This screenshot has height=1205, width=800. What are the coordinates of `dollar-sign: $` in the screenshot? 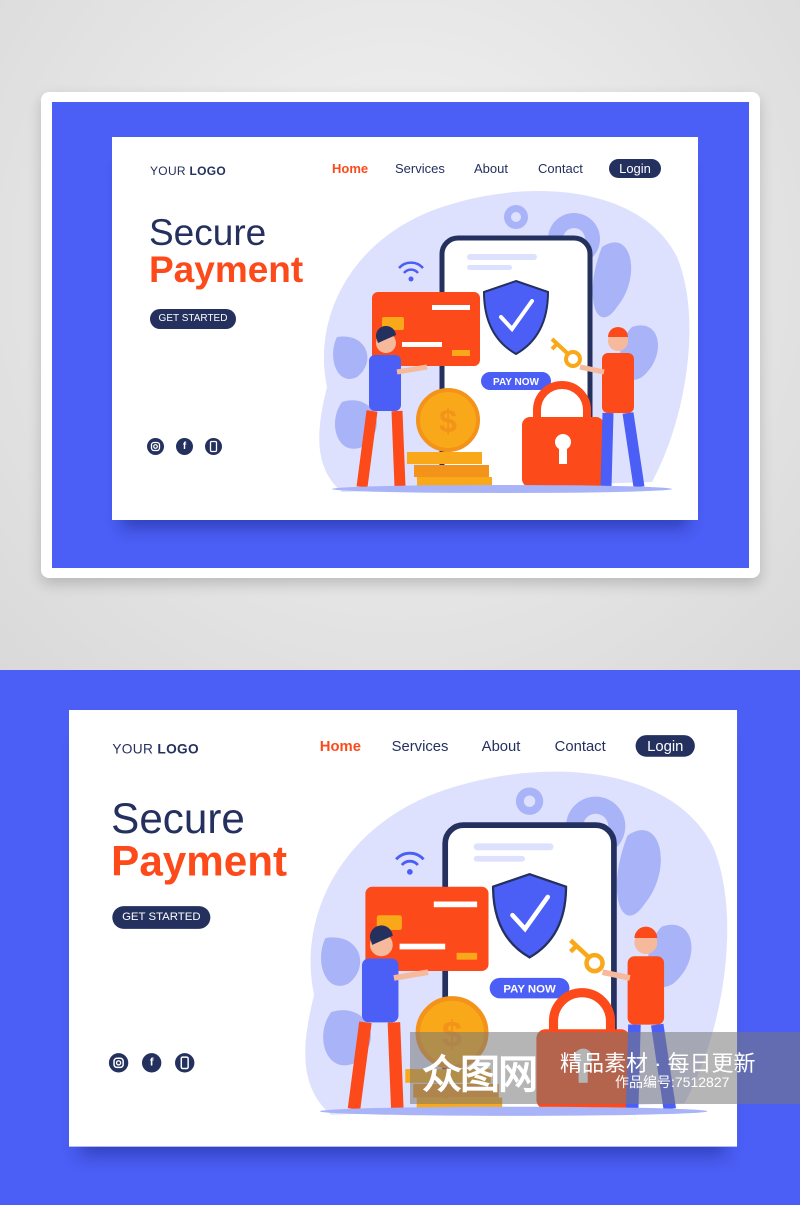 It's located at (448, 421).